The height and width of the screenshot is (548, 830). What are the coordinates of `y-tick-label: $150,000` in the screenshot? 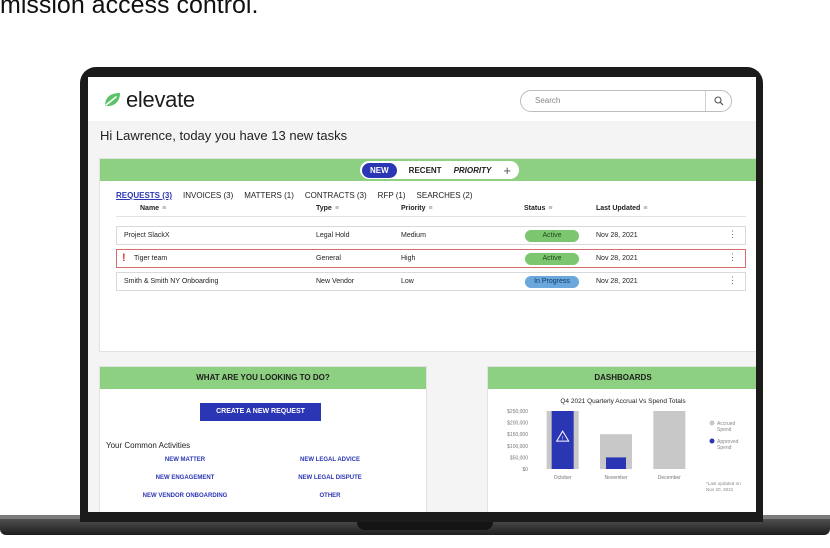 It's located at (517, 435).